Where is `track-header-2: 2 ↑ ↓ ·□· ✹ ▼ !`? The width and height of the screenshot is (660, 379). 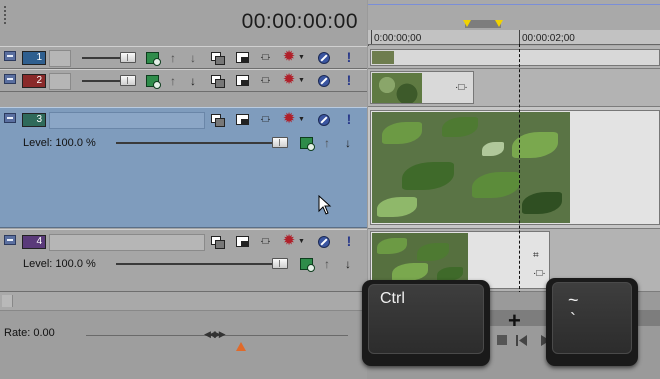
track-header-2: 2 ↑ ↓ ·□· ✹ ▼ ! is located at coordinates (183, 80).